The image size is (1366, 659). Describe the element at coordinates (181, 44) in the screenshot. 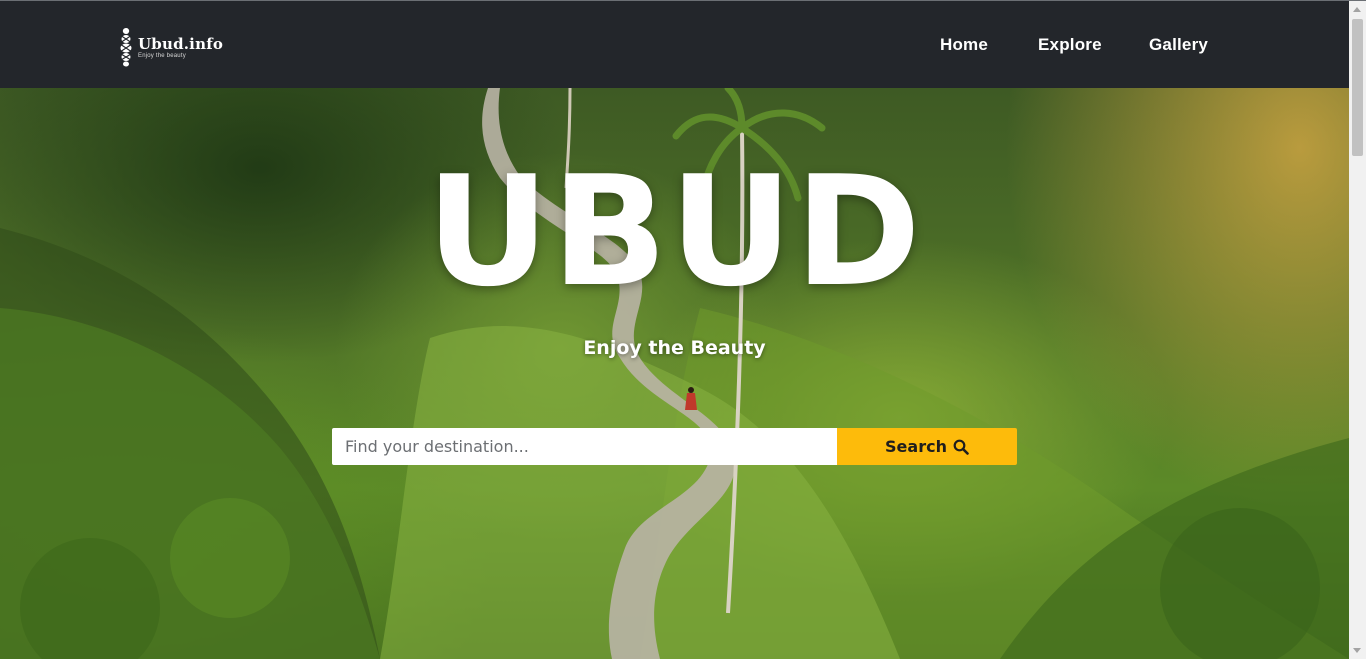

I see `brand-name: Ubud.info` at that location.